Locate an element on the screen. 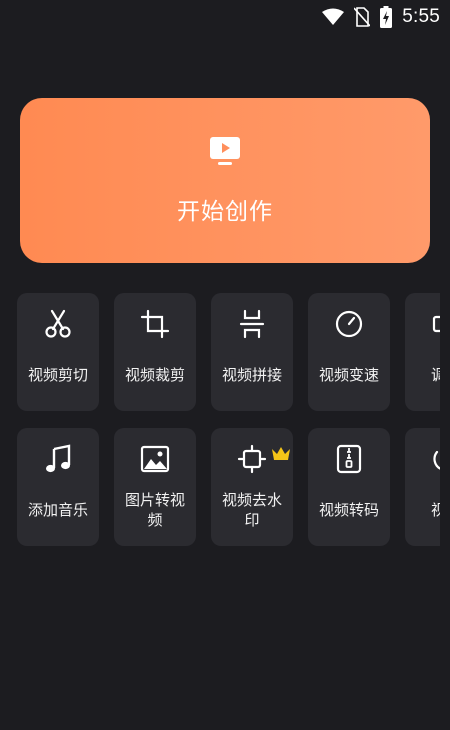 This screenshot has width=450, height=730. tool-label: 视频裁剪 is located at coordinates (154, 375).